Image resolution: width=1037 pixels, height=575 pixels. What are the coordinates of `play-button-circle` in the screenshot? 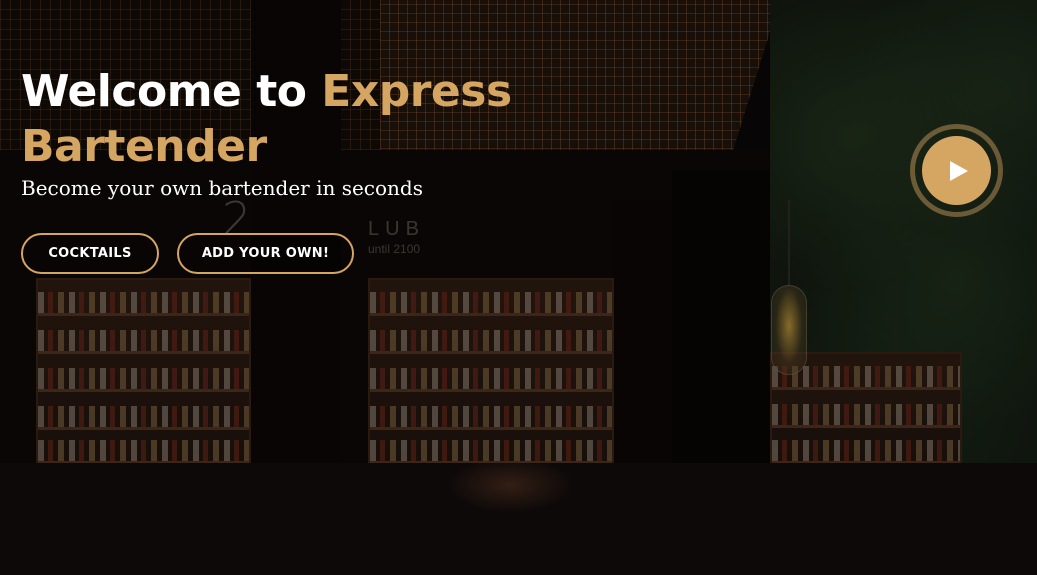 It's located at (956, 170).